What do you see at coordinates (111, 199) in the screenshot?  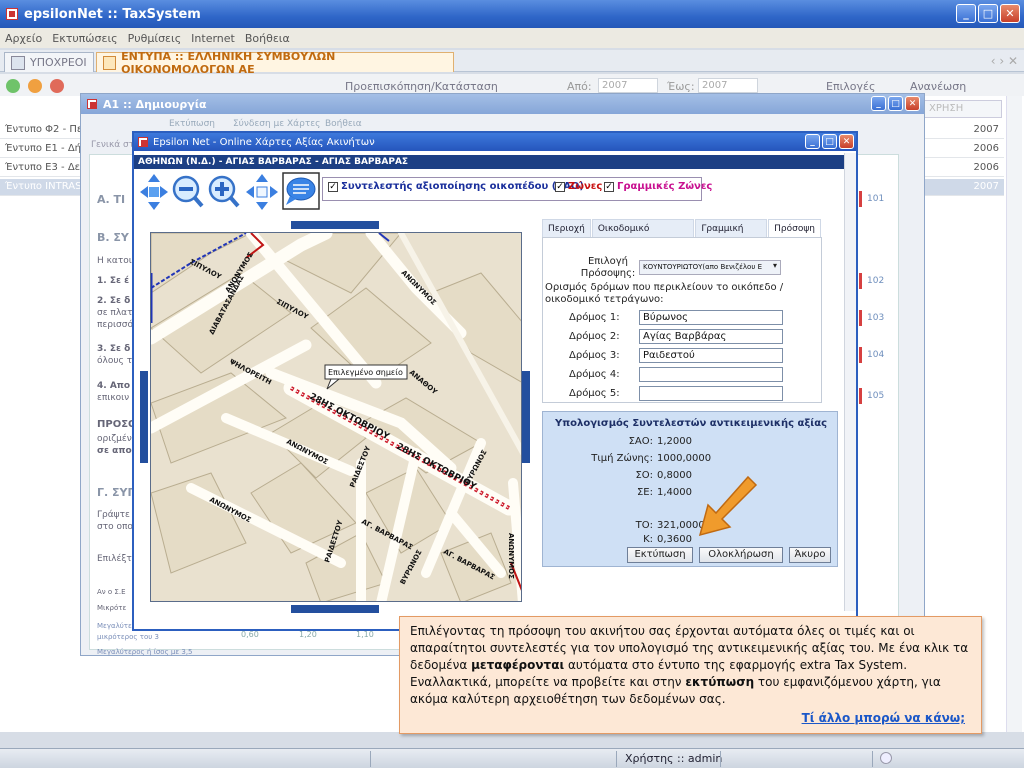 I see `section-a-heading: Α. ΤΙ` at bounding box center [111, 199].